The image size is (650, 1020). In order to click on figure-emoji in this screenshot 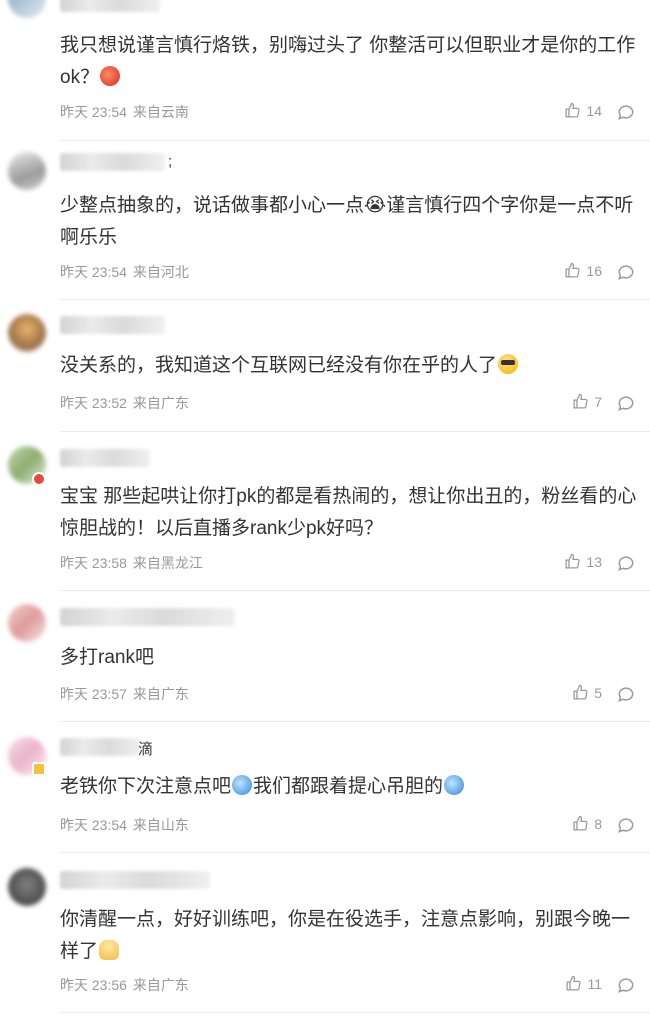, I will do `click(109, 950)`.